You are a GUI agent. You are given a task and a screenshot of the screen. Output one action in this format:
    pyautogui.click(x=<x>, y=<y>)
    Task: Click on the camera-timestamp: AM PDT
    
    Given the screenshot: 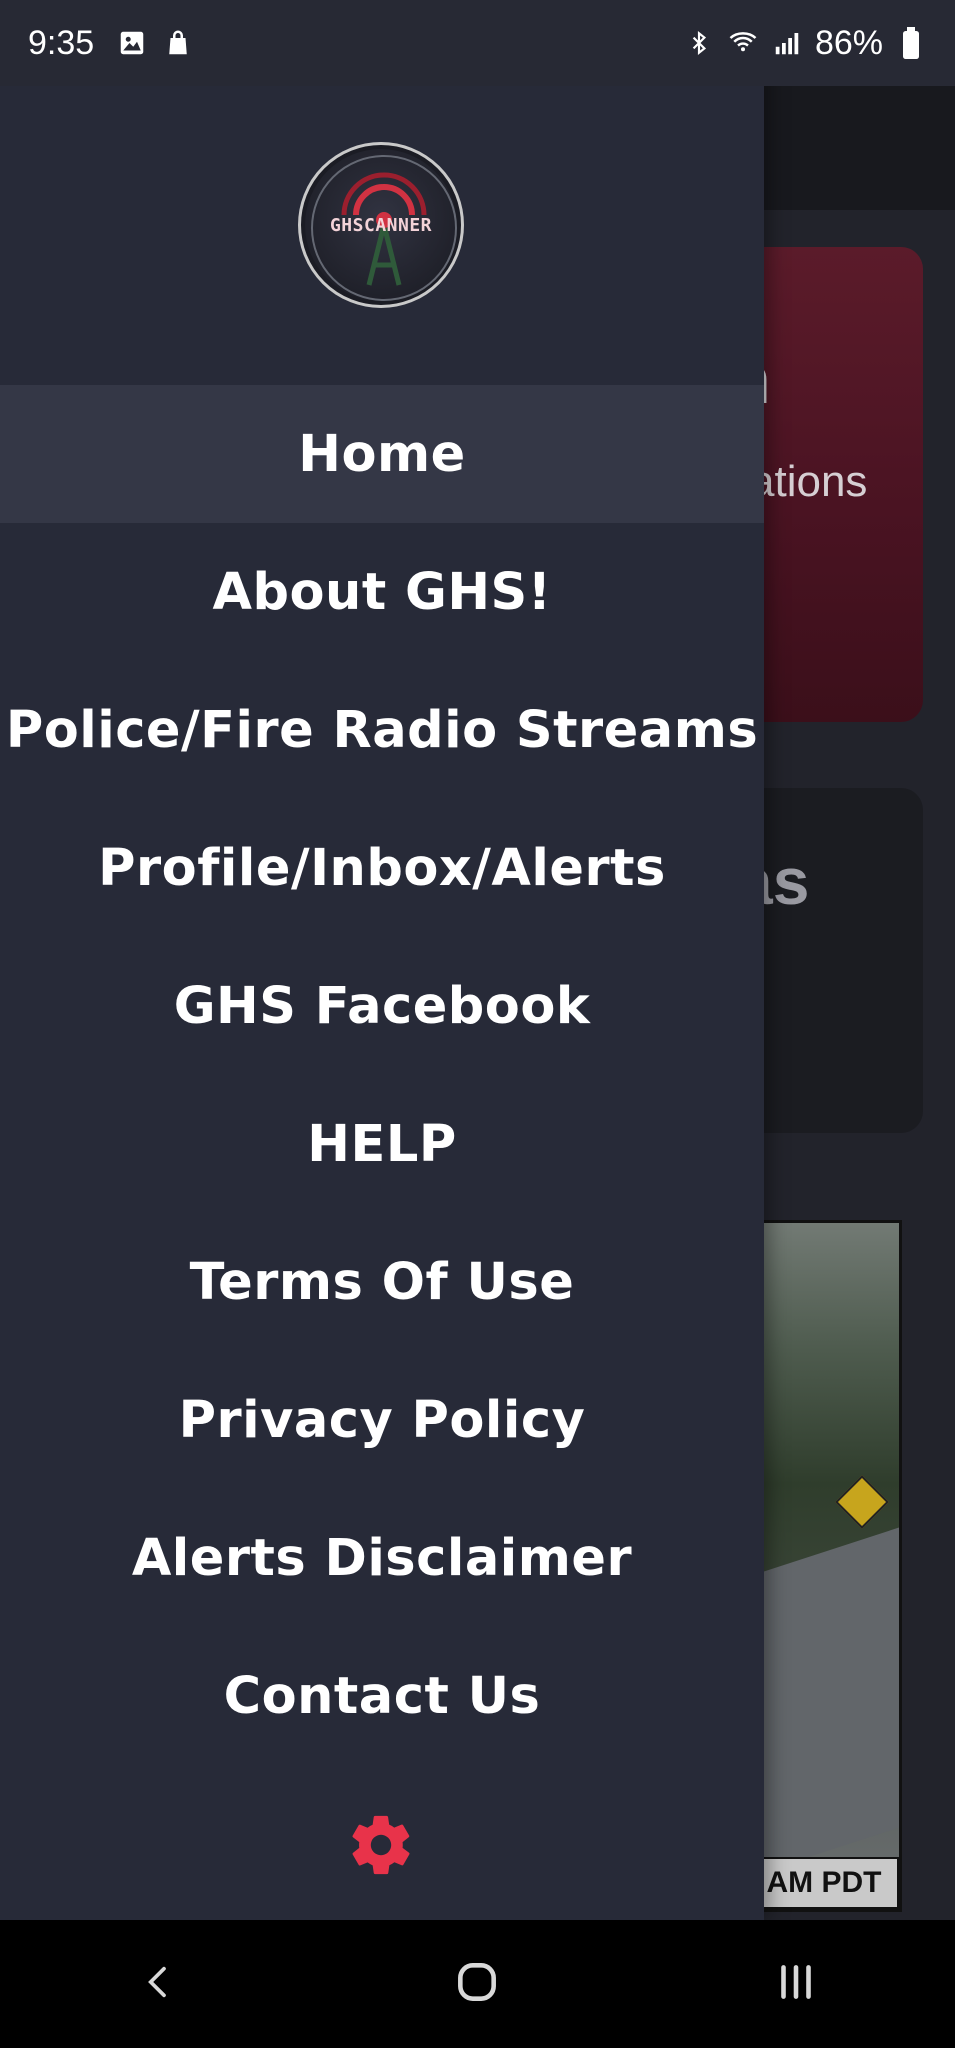 What is the action you would take?
    pyautogui.click(x=824, y=1883)
    